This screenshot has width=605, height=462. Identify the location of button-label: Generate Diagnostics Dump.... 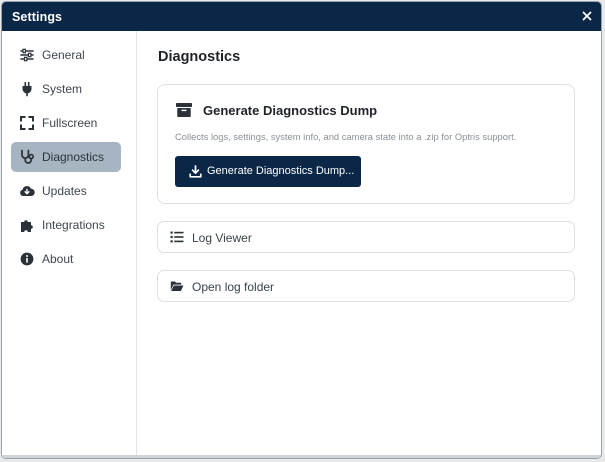
(281, 171).